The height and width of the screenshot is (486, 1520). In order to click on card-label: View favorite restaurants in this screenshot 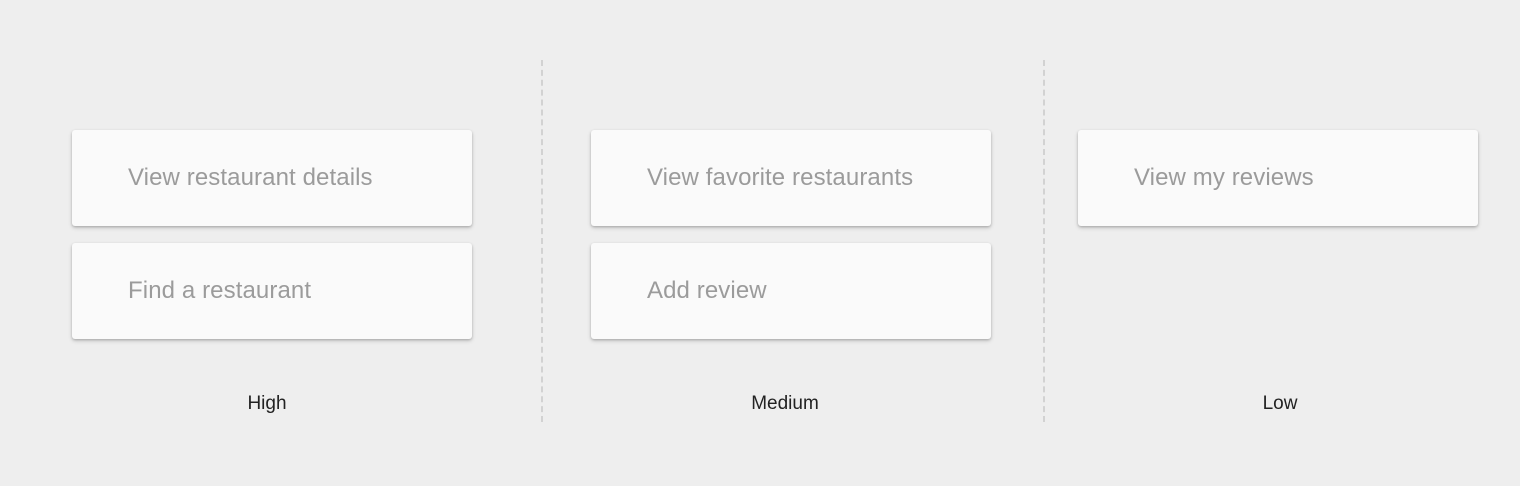, I will do `click(780, 177)`.